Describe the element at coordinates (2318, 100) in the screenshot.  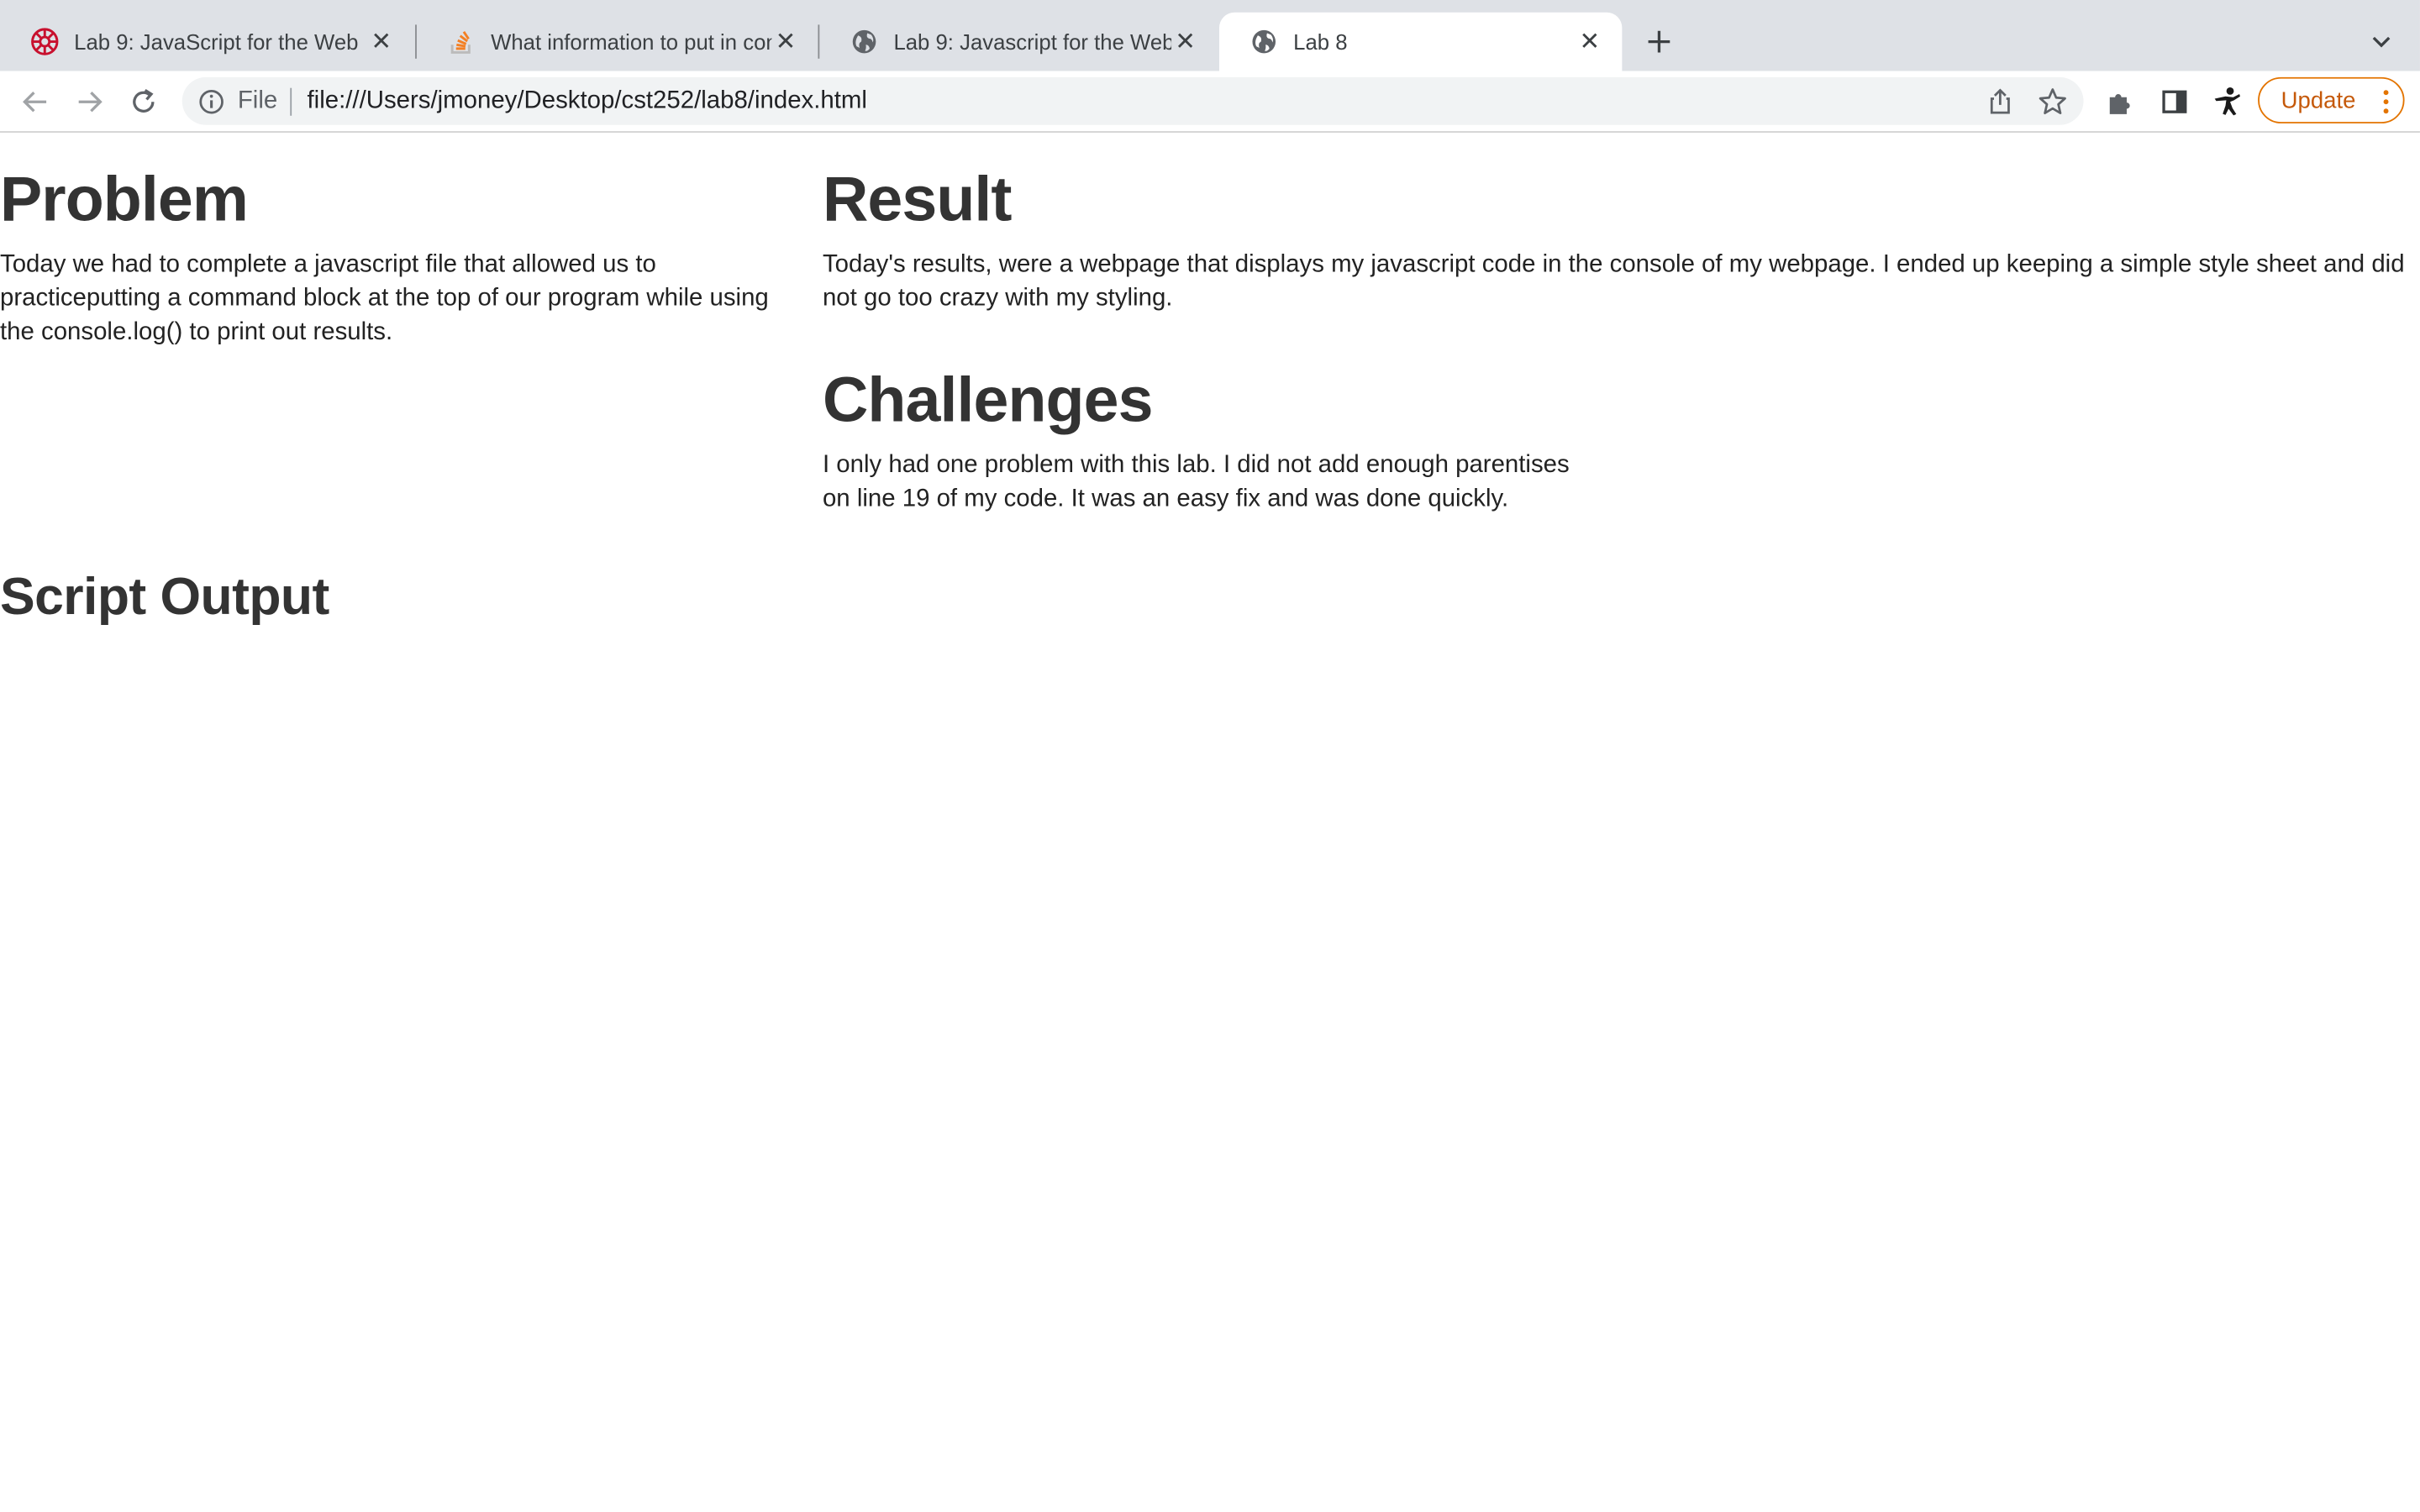
I see `update-label: Update` at that location.